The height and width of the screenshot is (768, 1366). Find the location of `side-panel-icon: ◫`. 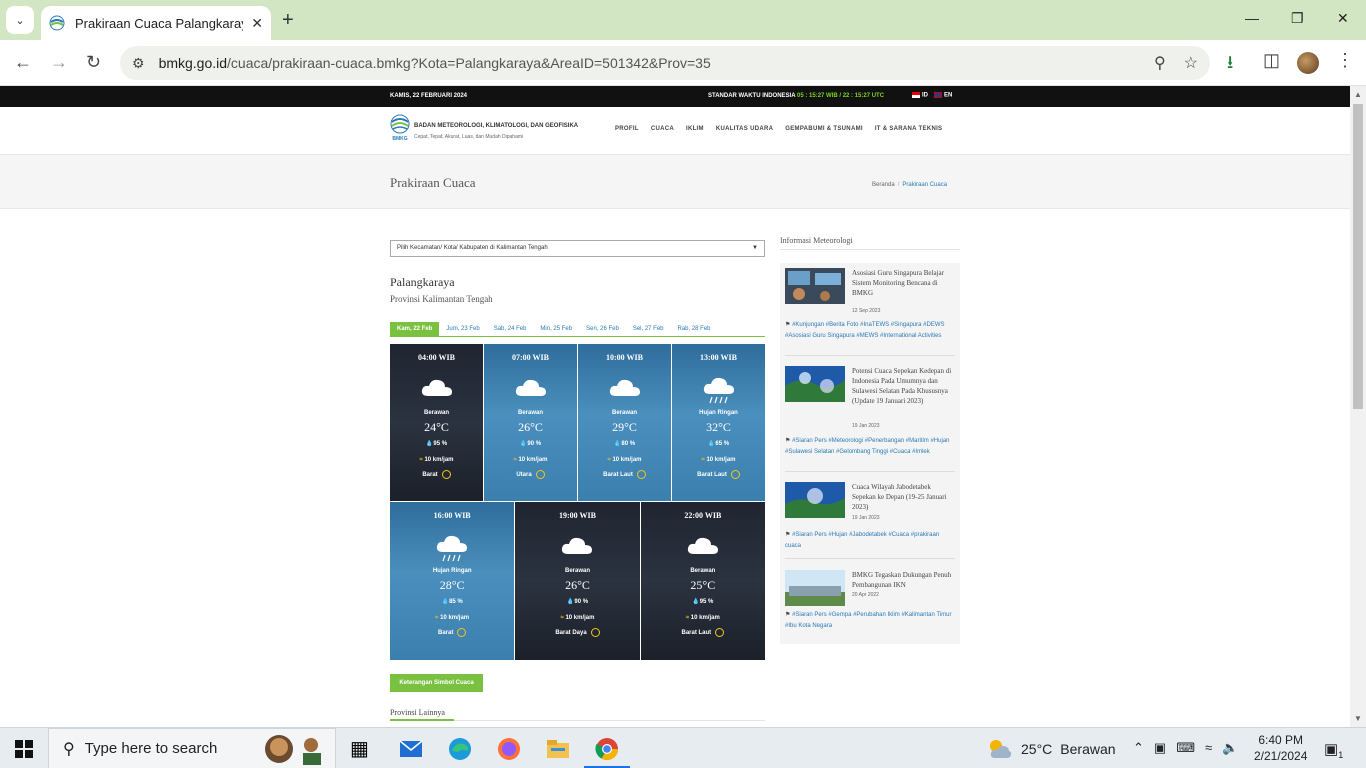

side-panel-icon: ◫ is located at coordinates (1271, 60).